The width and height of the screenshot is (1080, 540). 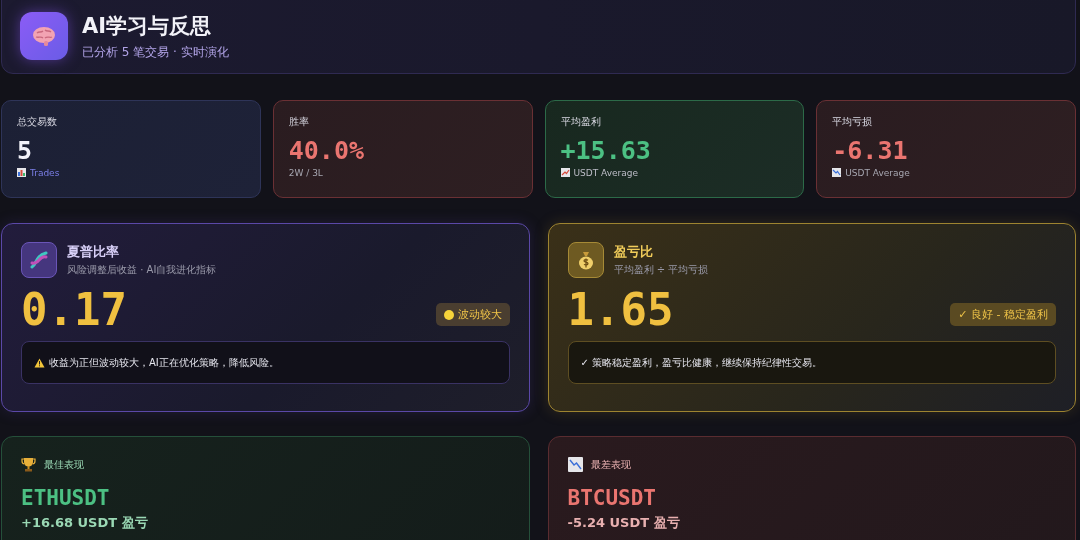 What do you see at coordinates (64, 464) in the screenshot?
I see `performance-title: 最佳表现` at bounding box center [64, 464].